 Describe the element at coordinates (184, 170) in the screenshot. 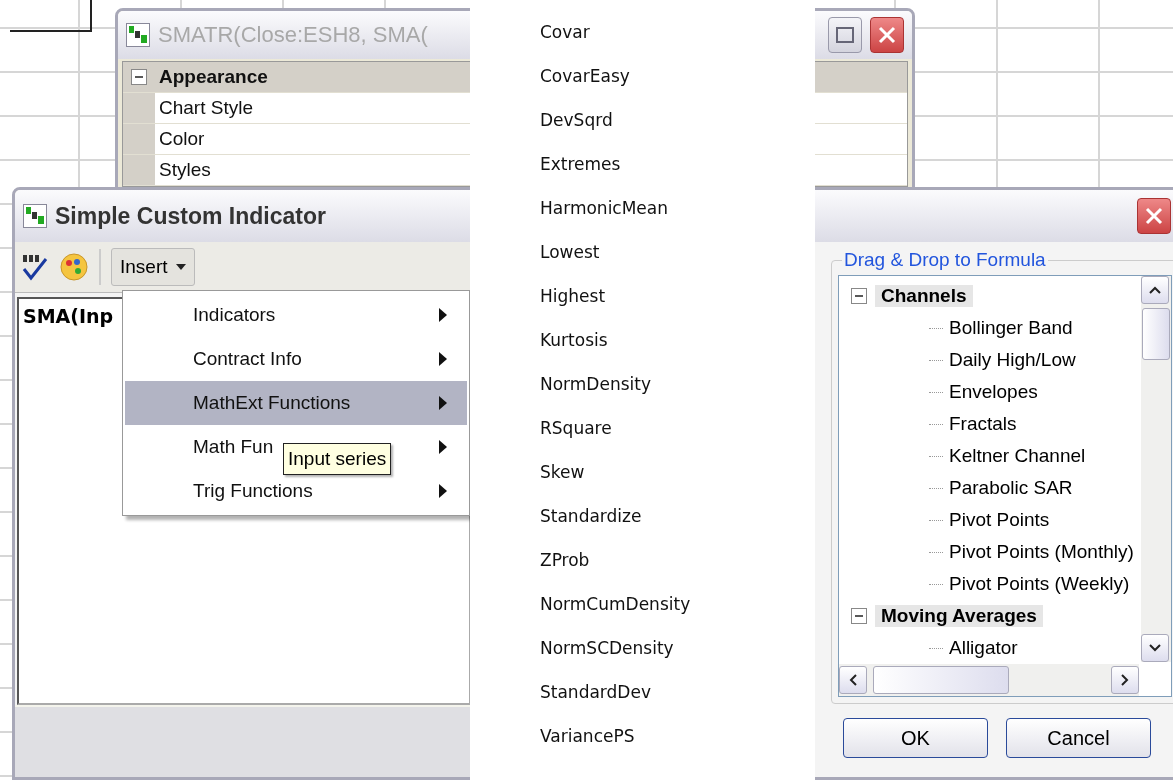

I see `property-name: Styles` at that location.